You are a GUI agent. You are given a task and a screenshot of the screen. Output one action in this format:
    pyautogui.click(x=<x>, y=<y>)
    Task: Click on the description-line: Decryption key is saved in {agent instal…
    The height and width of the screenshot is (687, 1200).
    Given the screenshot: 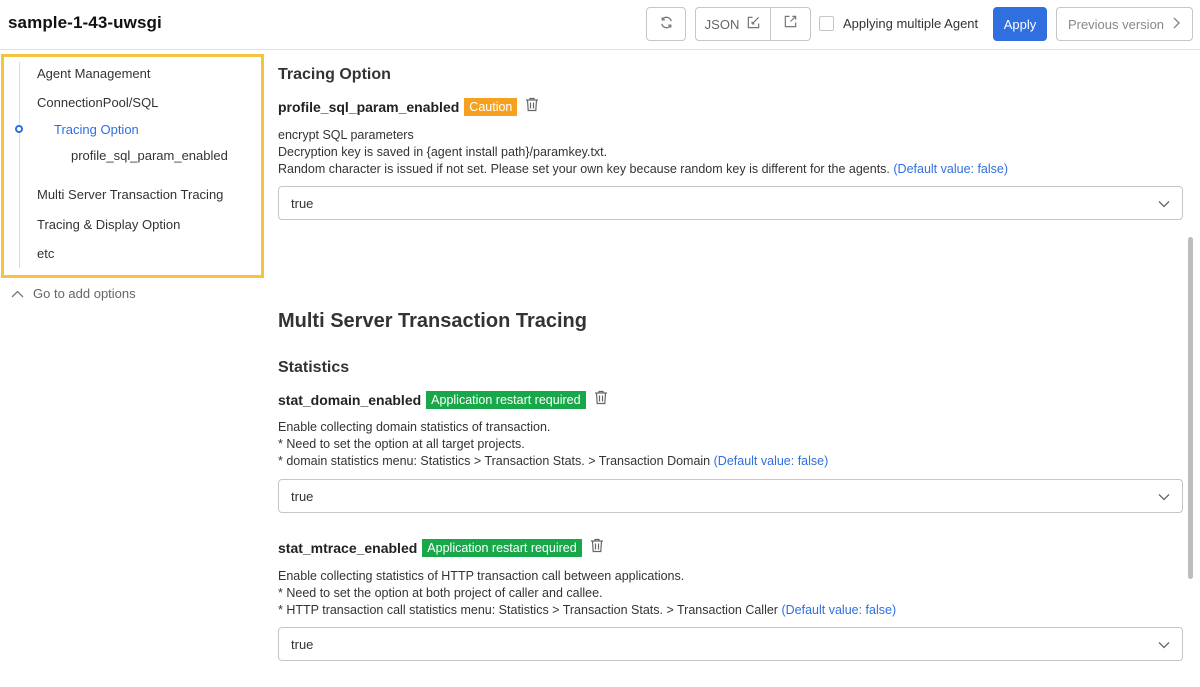 What is the action you would take?
    pyautogui.click(x=443, y=152)
    